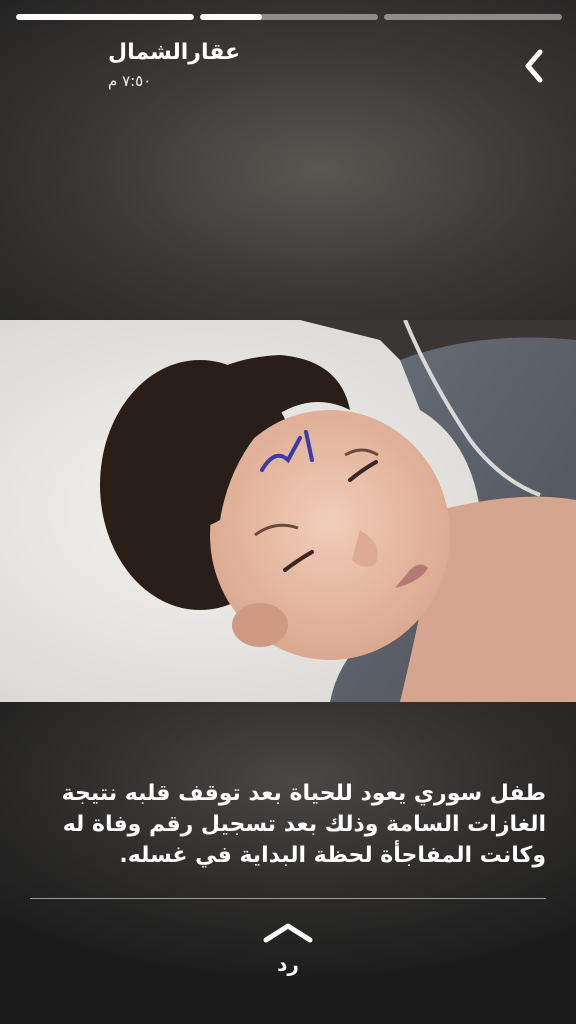  Describe the element at coordinates (288, 898) in the screenshot. I see `divider` at that location.